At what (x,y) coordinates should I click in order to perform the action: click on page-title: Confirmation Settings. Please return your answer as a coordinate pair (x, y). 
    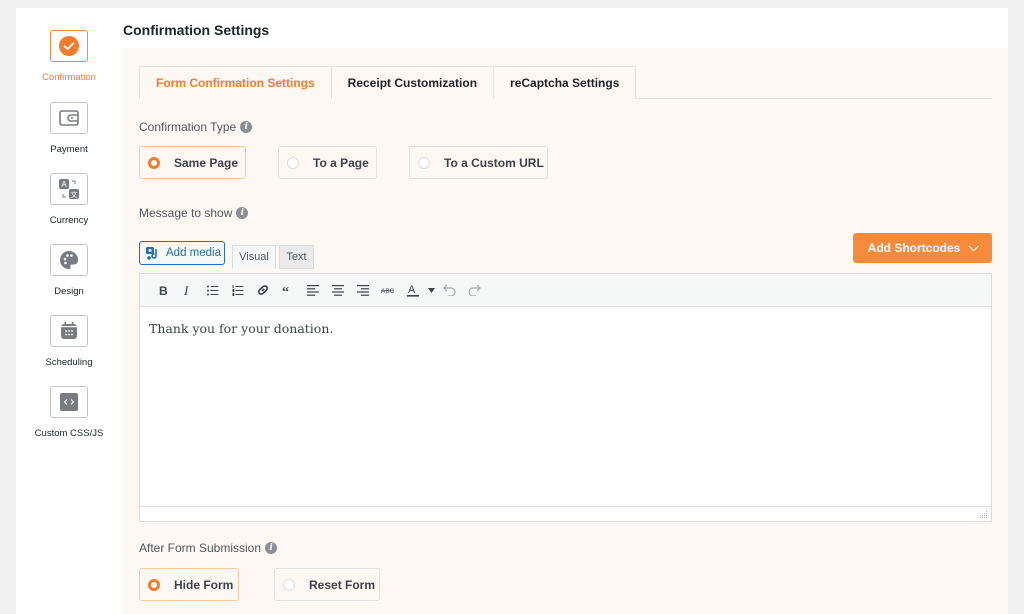
    Looking at the image, I should click on (196, 30).